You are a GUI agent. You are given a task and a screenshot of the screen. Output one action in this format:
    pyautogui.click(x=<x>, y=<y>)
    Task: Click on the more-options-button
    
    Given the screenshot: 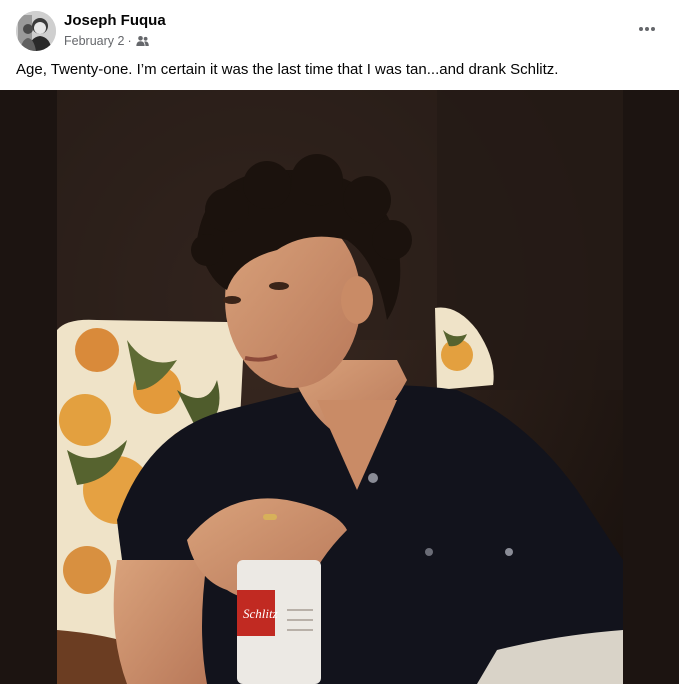 What is the action you would take?
    pyautogui.click(x=647, y=29)
    